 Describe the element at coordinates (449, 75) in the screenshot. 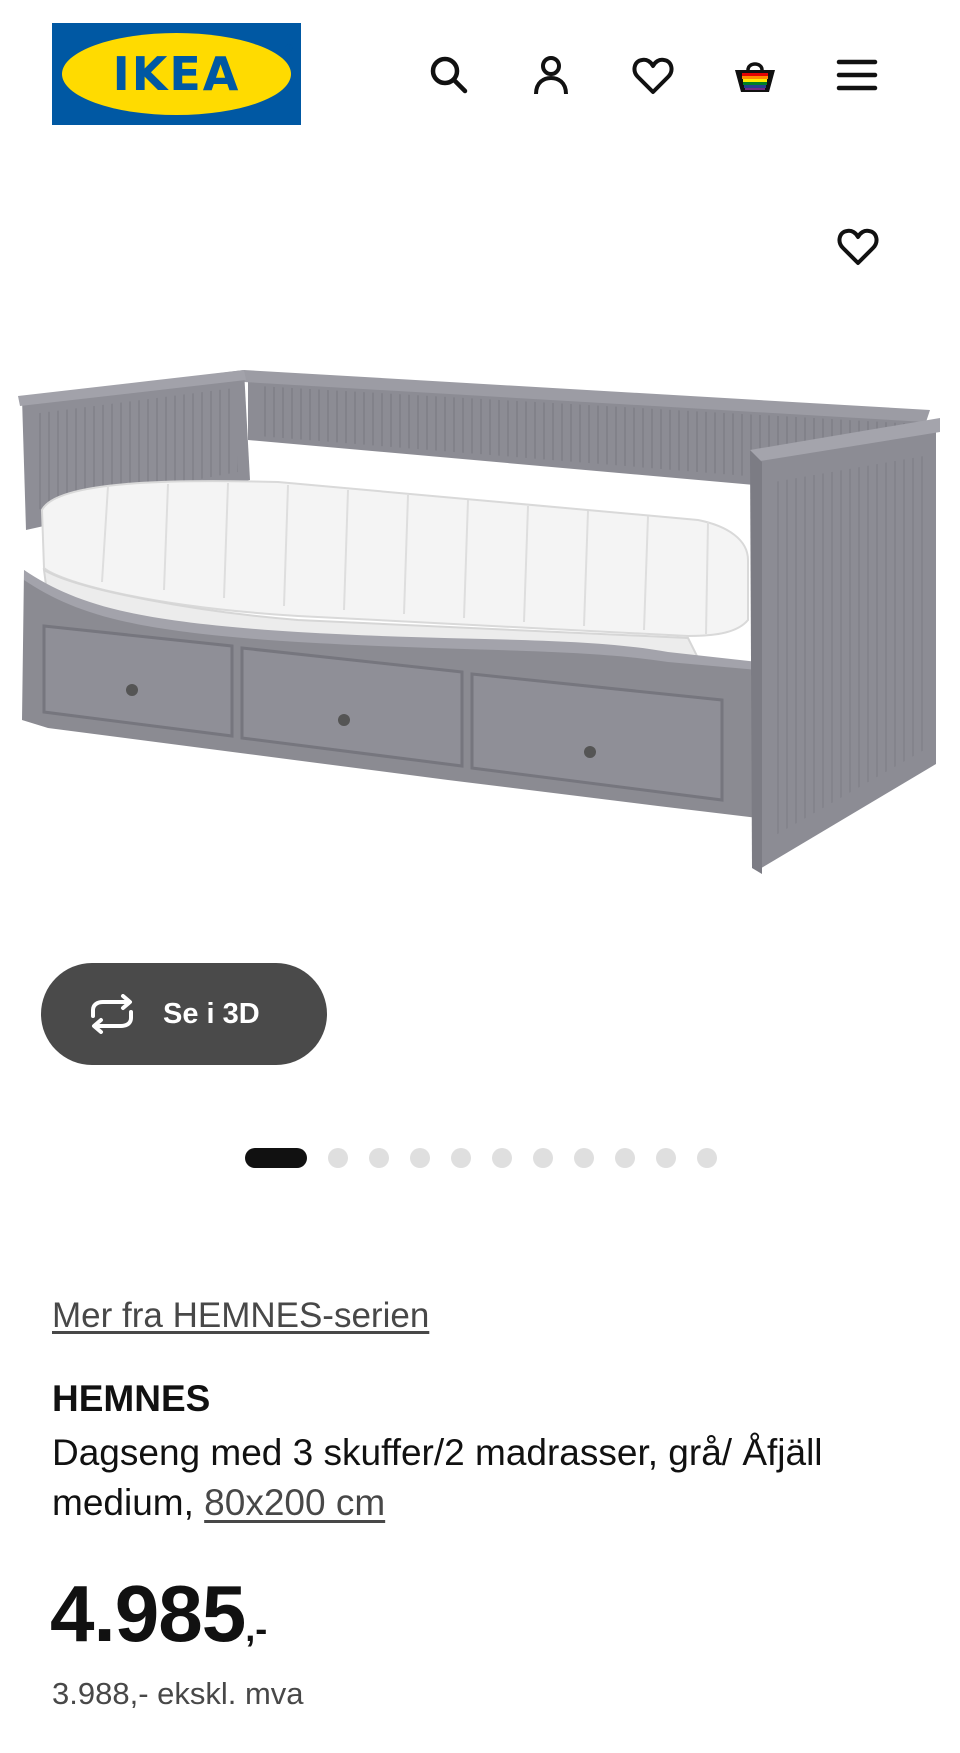

I see `search-icon` at that location.